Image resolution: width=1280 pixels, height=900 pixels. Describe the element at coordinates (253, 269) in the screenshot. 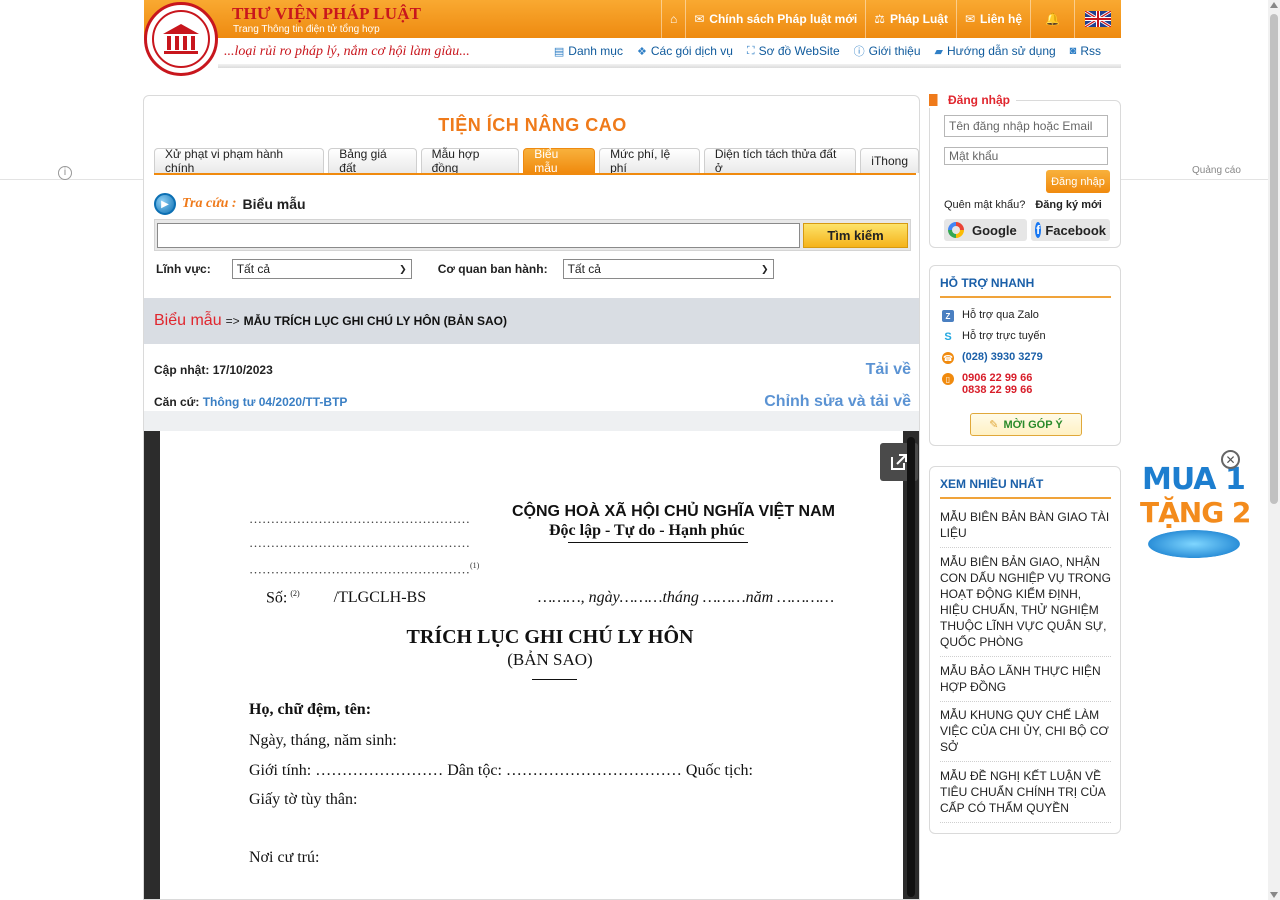

I see `field-select-value: Tất cả` at that location.